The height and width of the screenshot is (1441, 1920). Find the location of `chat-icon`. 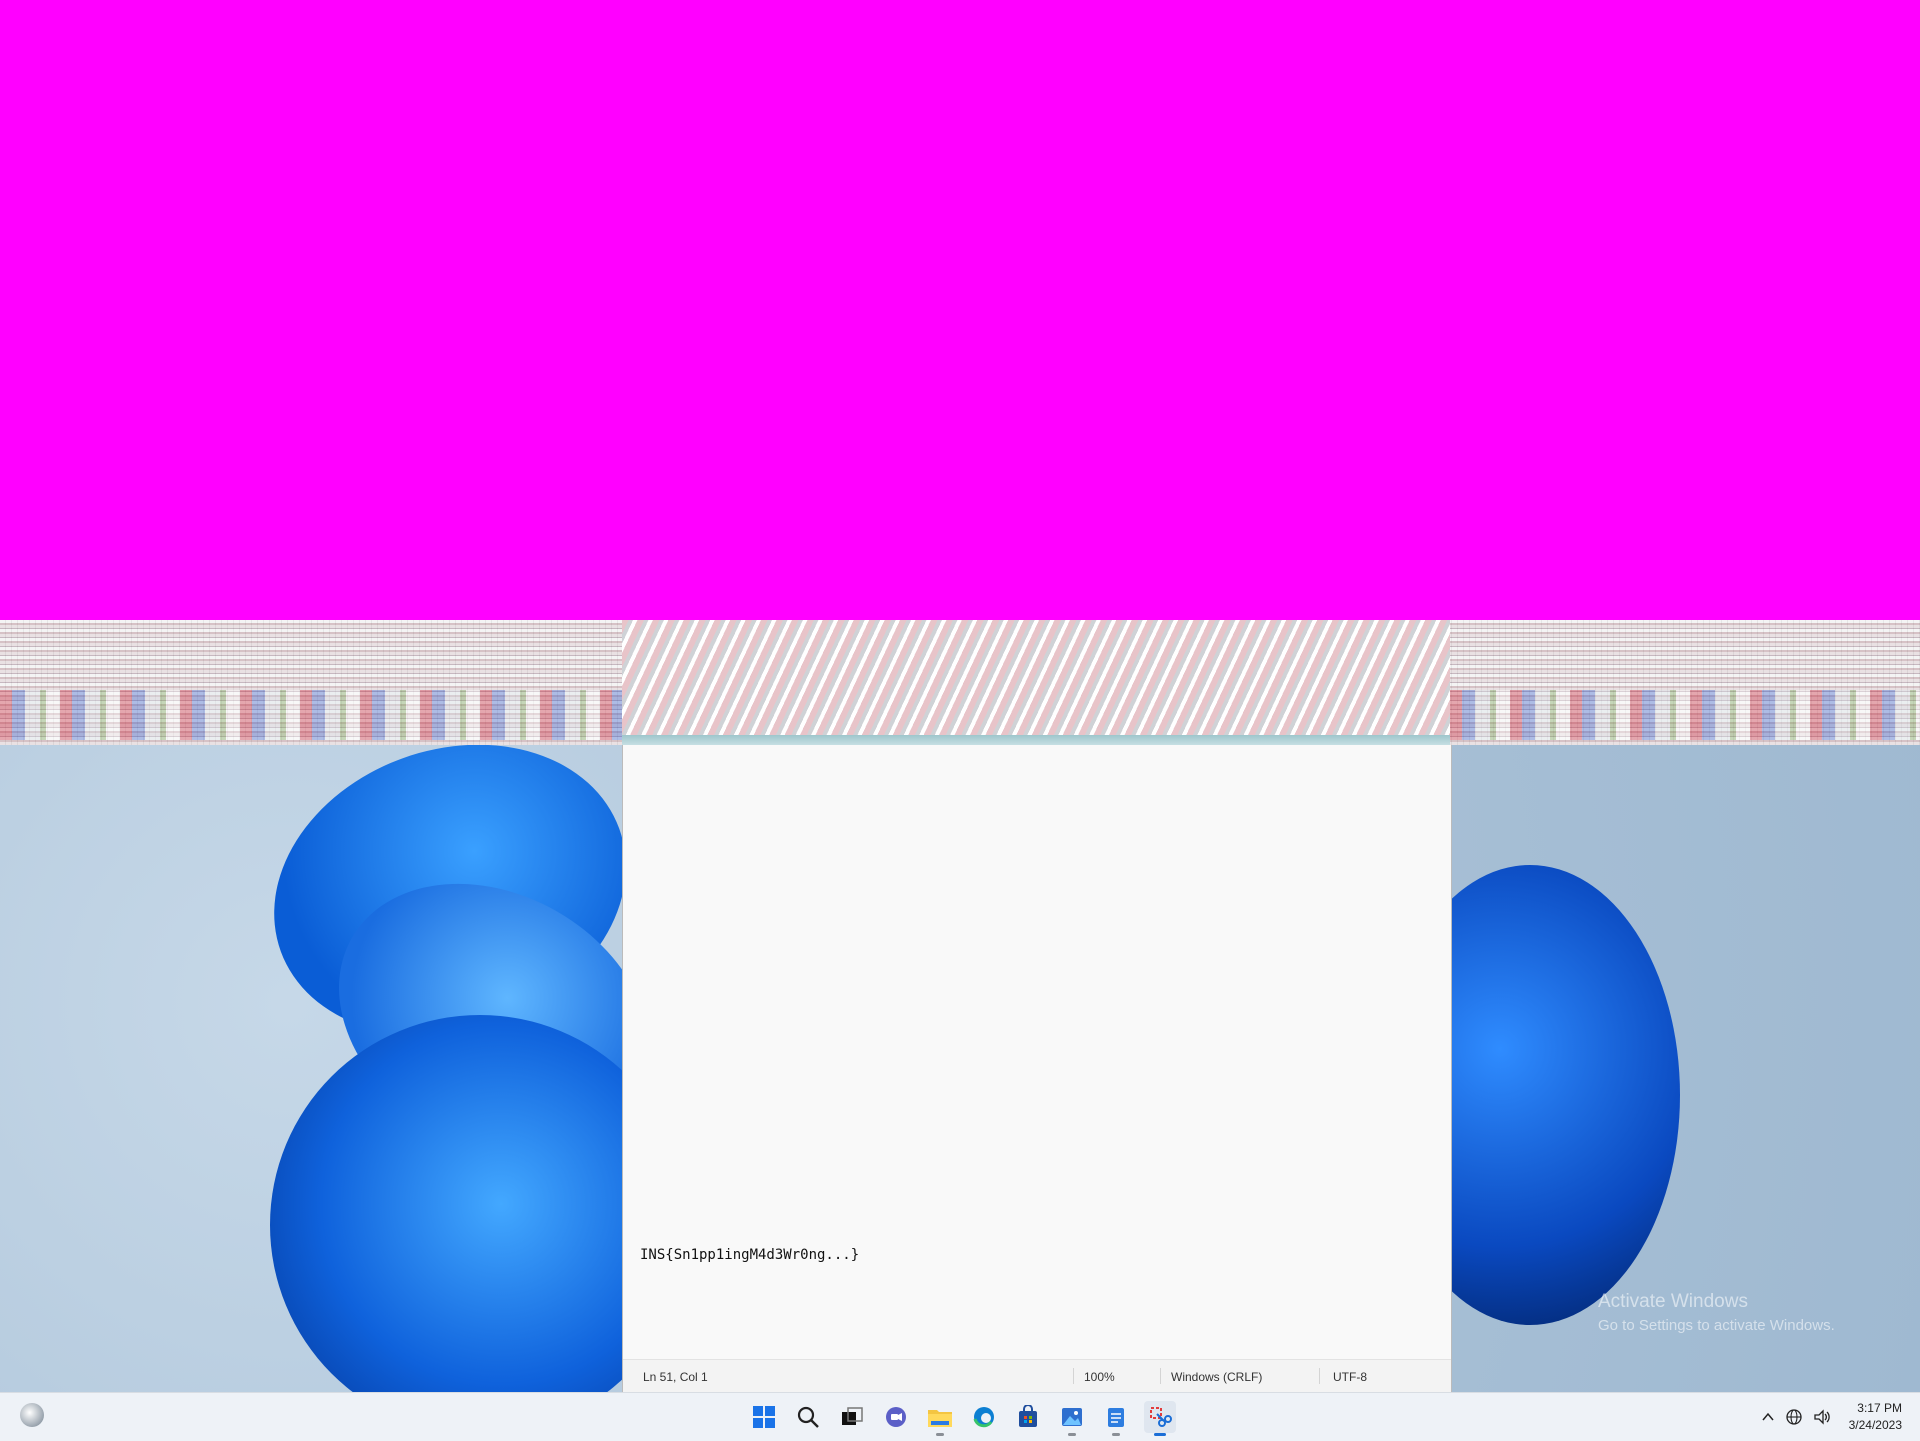

chat-icon is located at coordinates (896, 1417).